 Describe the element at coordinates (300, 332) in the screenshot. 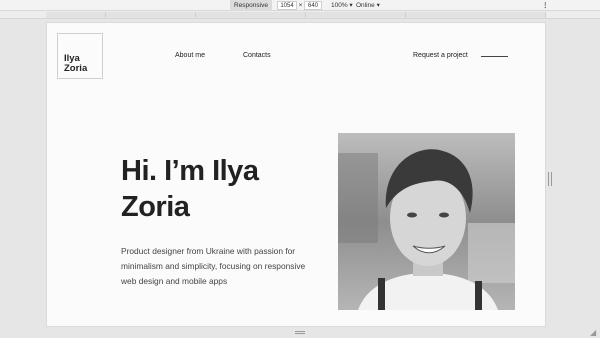

I see `resize-handle-bottom` at that location.